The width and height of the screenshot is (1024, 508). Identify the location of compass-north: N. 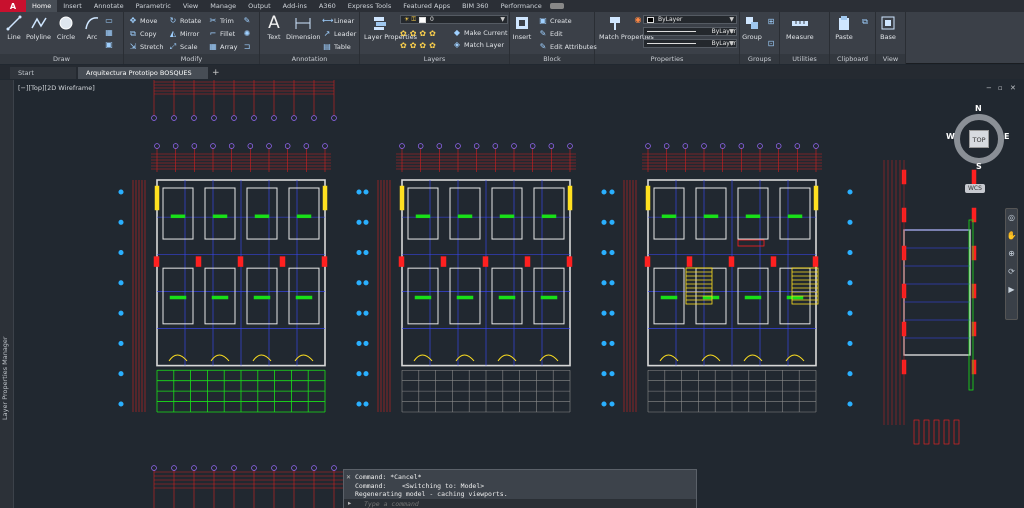
(978, 108).